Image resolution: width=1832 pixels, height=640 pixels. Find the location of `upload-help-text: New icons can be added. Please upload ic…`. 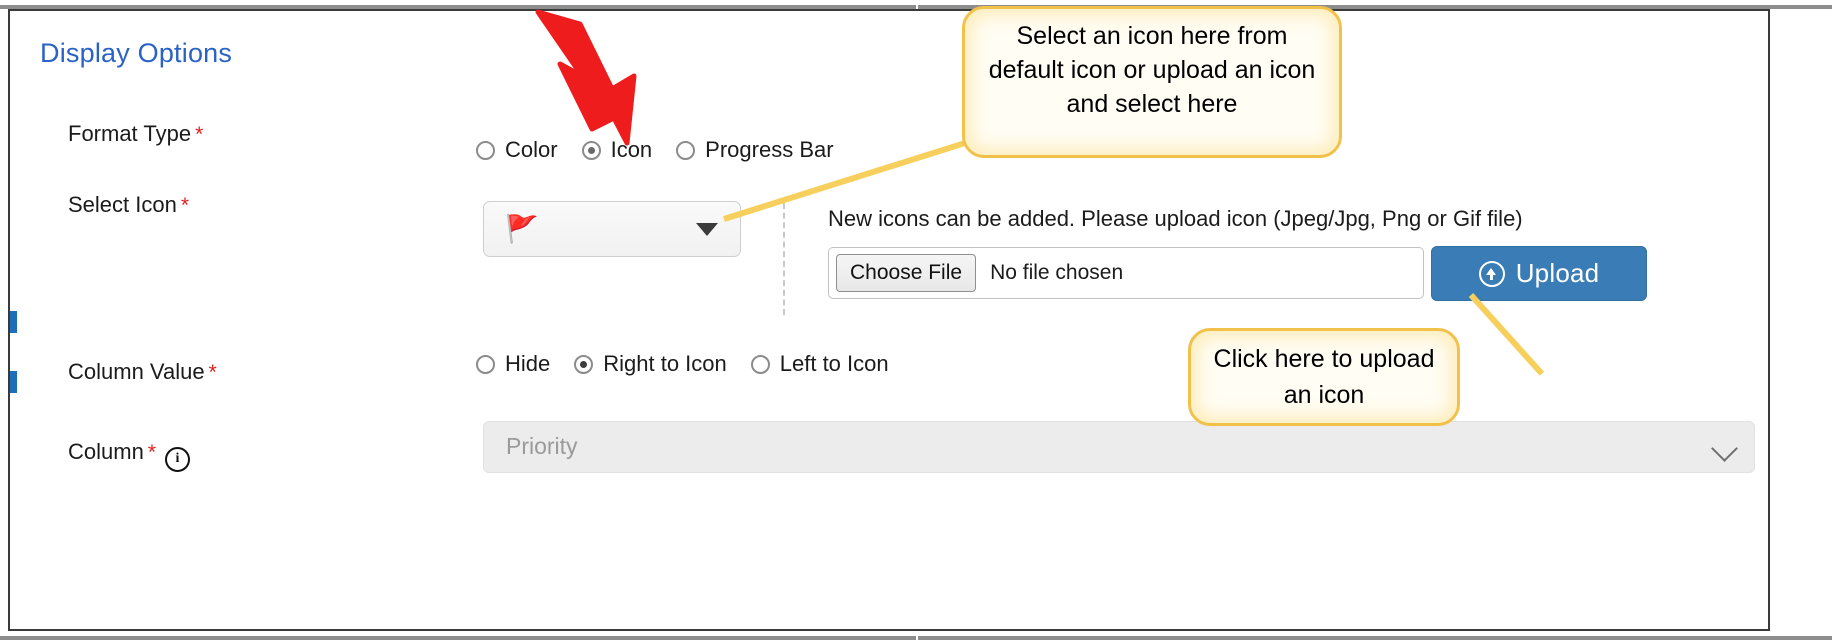

upload-help-text: New icons can be added. Please upload ic… is located at coordinates (1175, 218).